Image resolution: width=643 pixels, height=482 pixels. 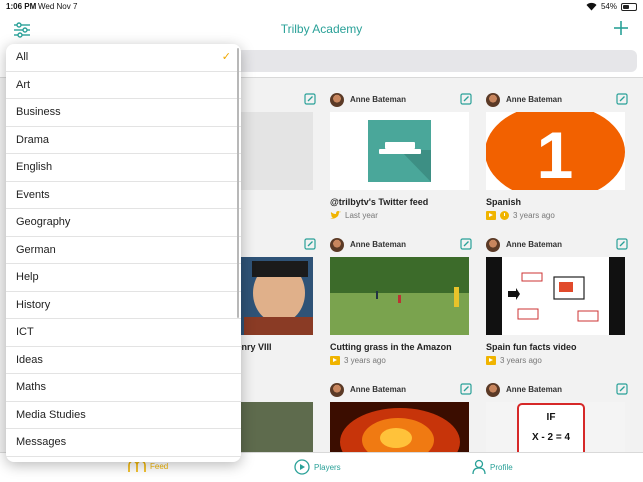 I want to click on filter-option-label: Drama, so click(x=33, y=139).